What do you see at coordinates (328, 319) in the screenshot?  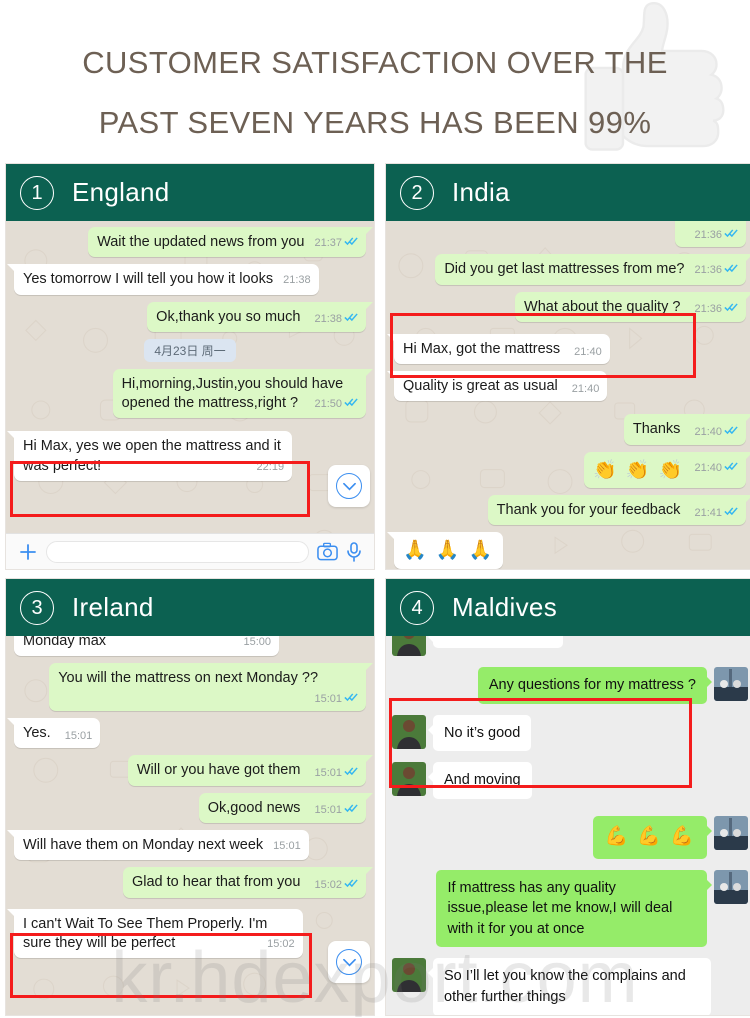 I see `message-time: 21:38` at bounding box center [328, 319].